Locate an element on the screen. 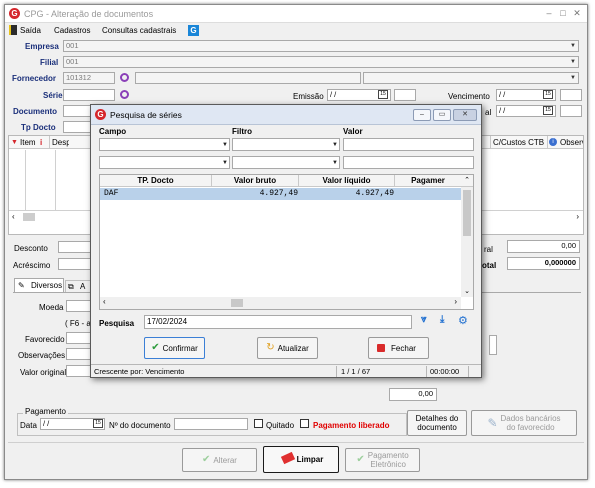 This screenshot has height=488, width=595. menu-saida: Saída is located at coordinates (30, 30).